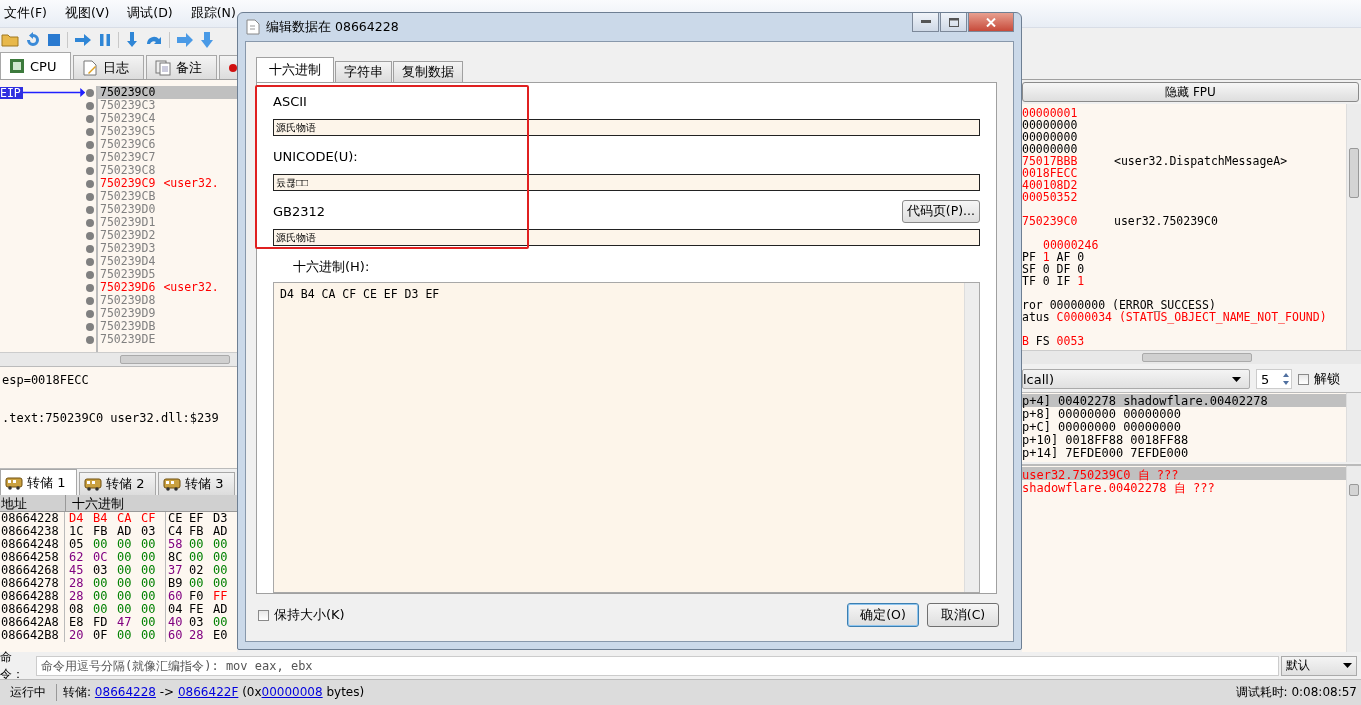  What do you see at coordinates (163, 67) in the screenshot?
I see `notes-icon` at bounding box center [163, 67].